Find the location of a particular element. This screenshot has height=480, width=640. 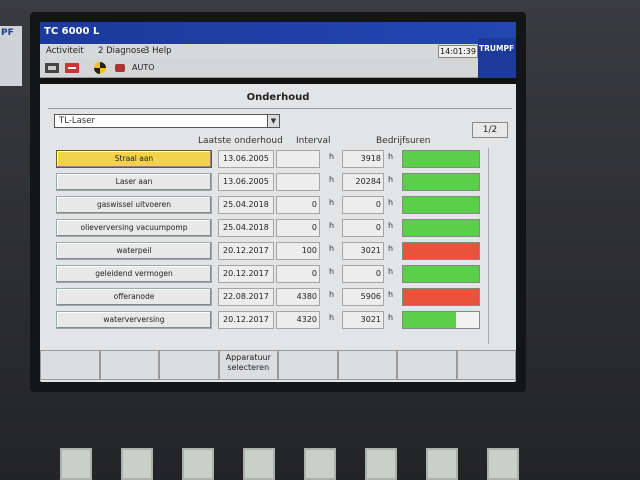

table-row: waterpeil 20.12.2017 100 h 3021 h is located at coordinates (278, 253).